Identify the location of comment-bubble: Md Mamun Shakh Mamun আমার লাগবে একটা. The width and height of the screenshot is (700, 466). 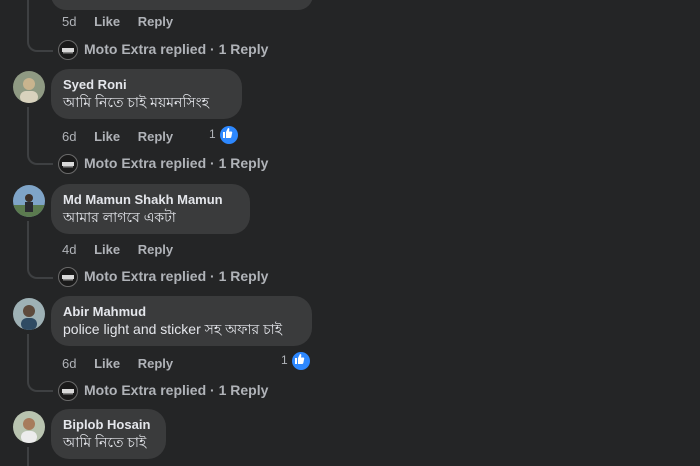
(150, 209).